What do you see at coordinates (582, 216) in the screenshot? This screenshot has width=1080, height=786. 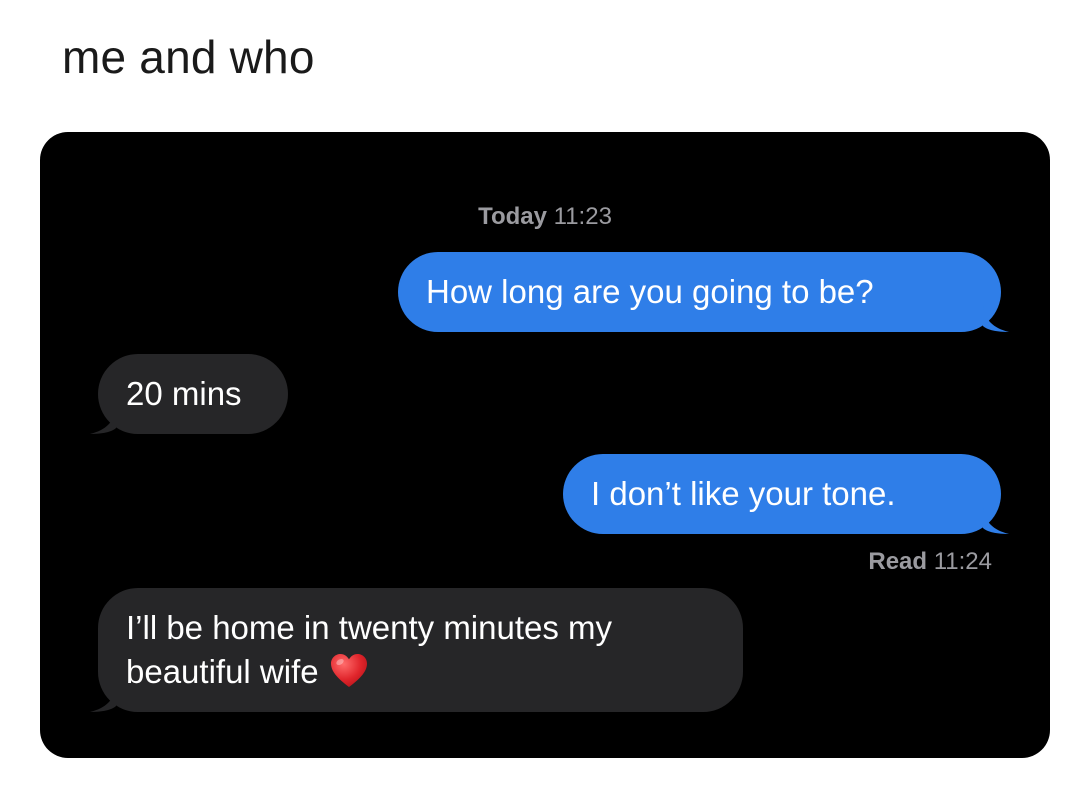 I see `timestamp-time: 11:23` at bounding box center [582, 216].